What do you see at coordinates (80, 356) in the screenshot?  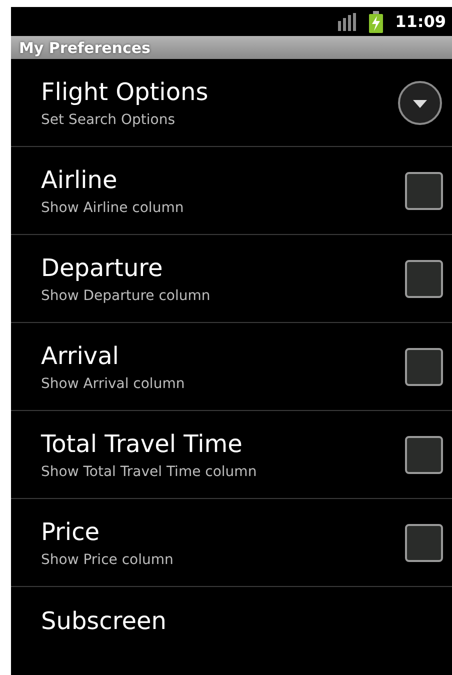 I see `preference-title: Arrival` at bounding box center [80, 356].